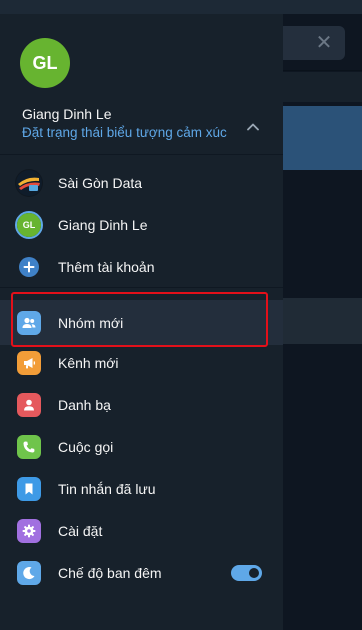 This screenshot has height=630, width=362. What do you see at coordinates (322, 138) in the screenshot?
I see `selected-chat-row` at bounding box center [322, 138].